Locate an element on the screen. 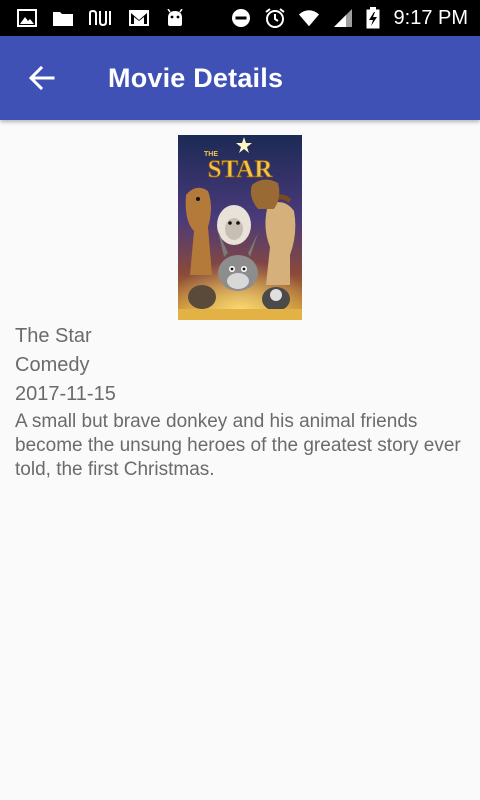  gallery-icon is located at coordinates (27, 18).